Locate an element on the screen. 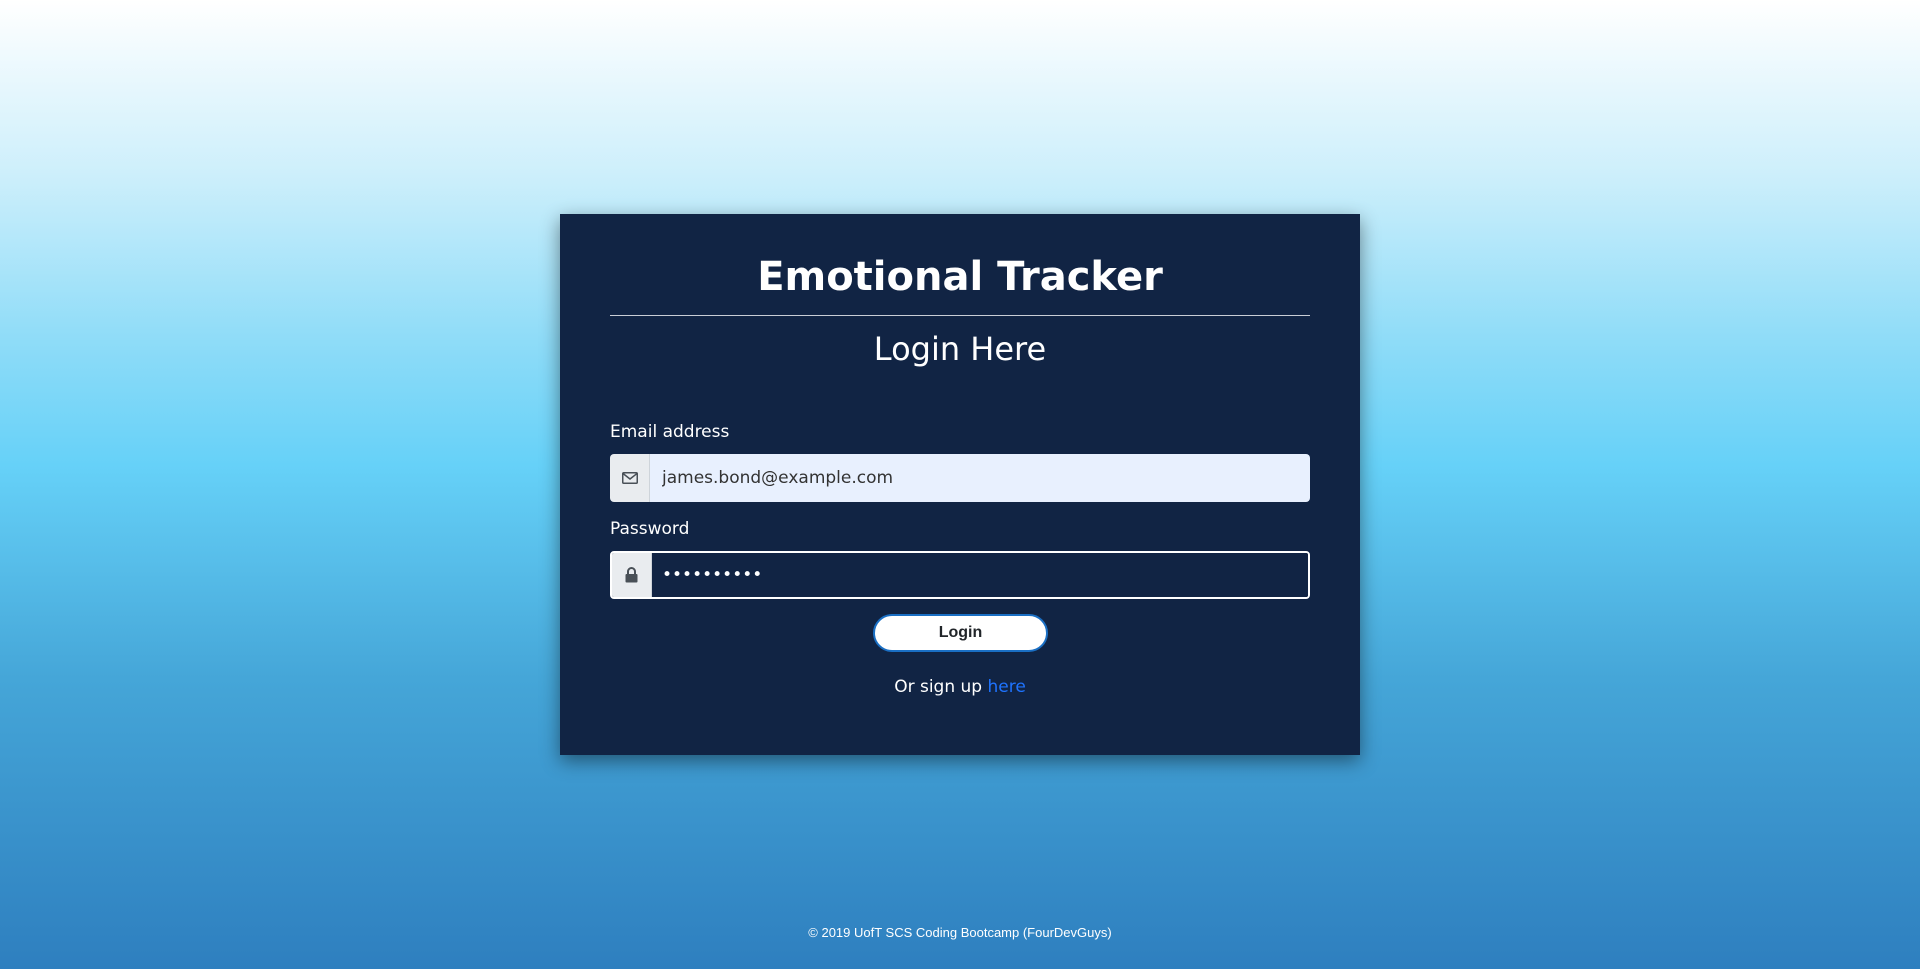  email-label: Email address is located at coordinates (670, 432).